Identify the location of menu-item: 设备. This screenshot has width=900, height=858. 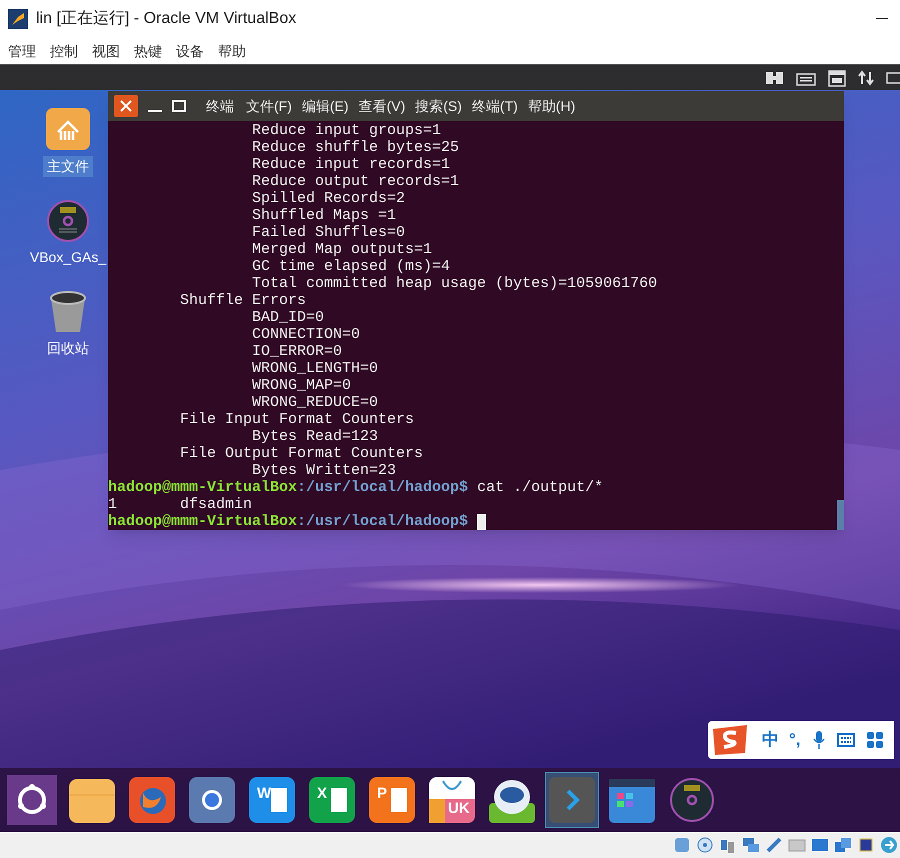
(190, 51).